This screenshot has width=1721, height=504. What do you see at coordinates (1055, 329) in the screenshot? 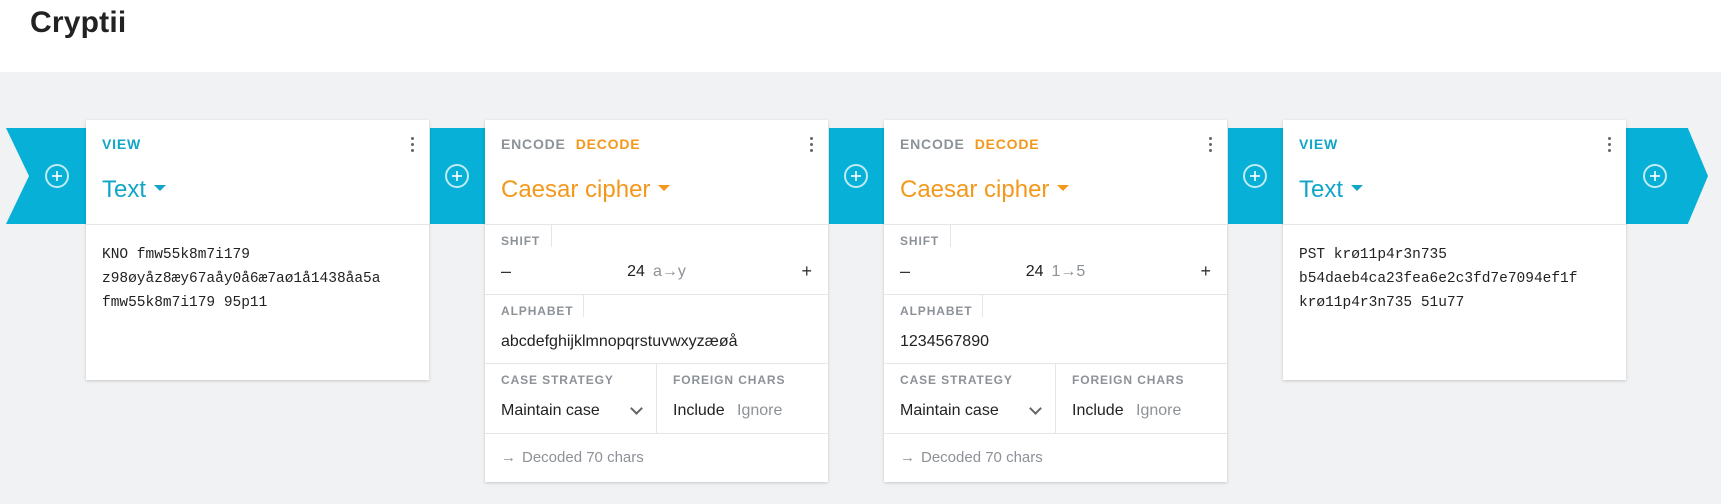
I see `alphabet-field: ALPHABET 1234567890` at bounding box center [1055, 329].